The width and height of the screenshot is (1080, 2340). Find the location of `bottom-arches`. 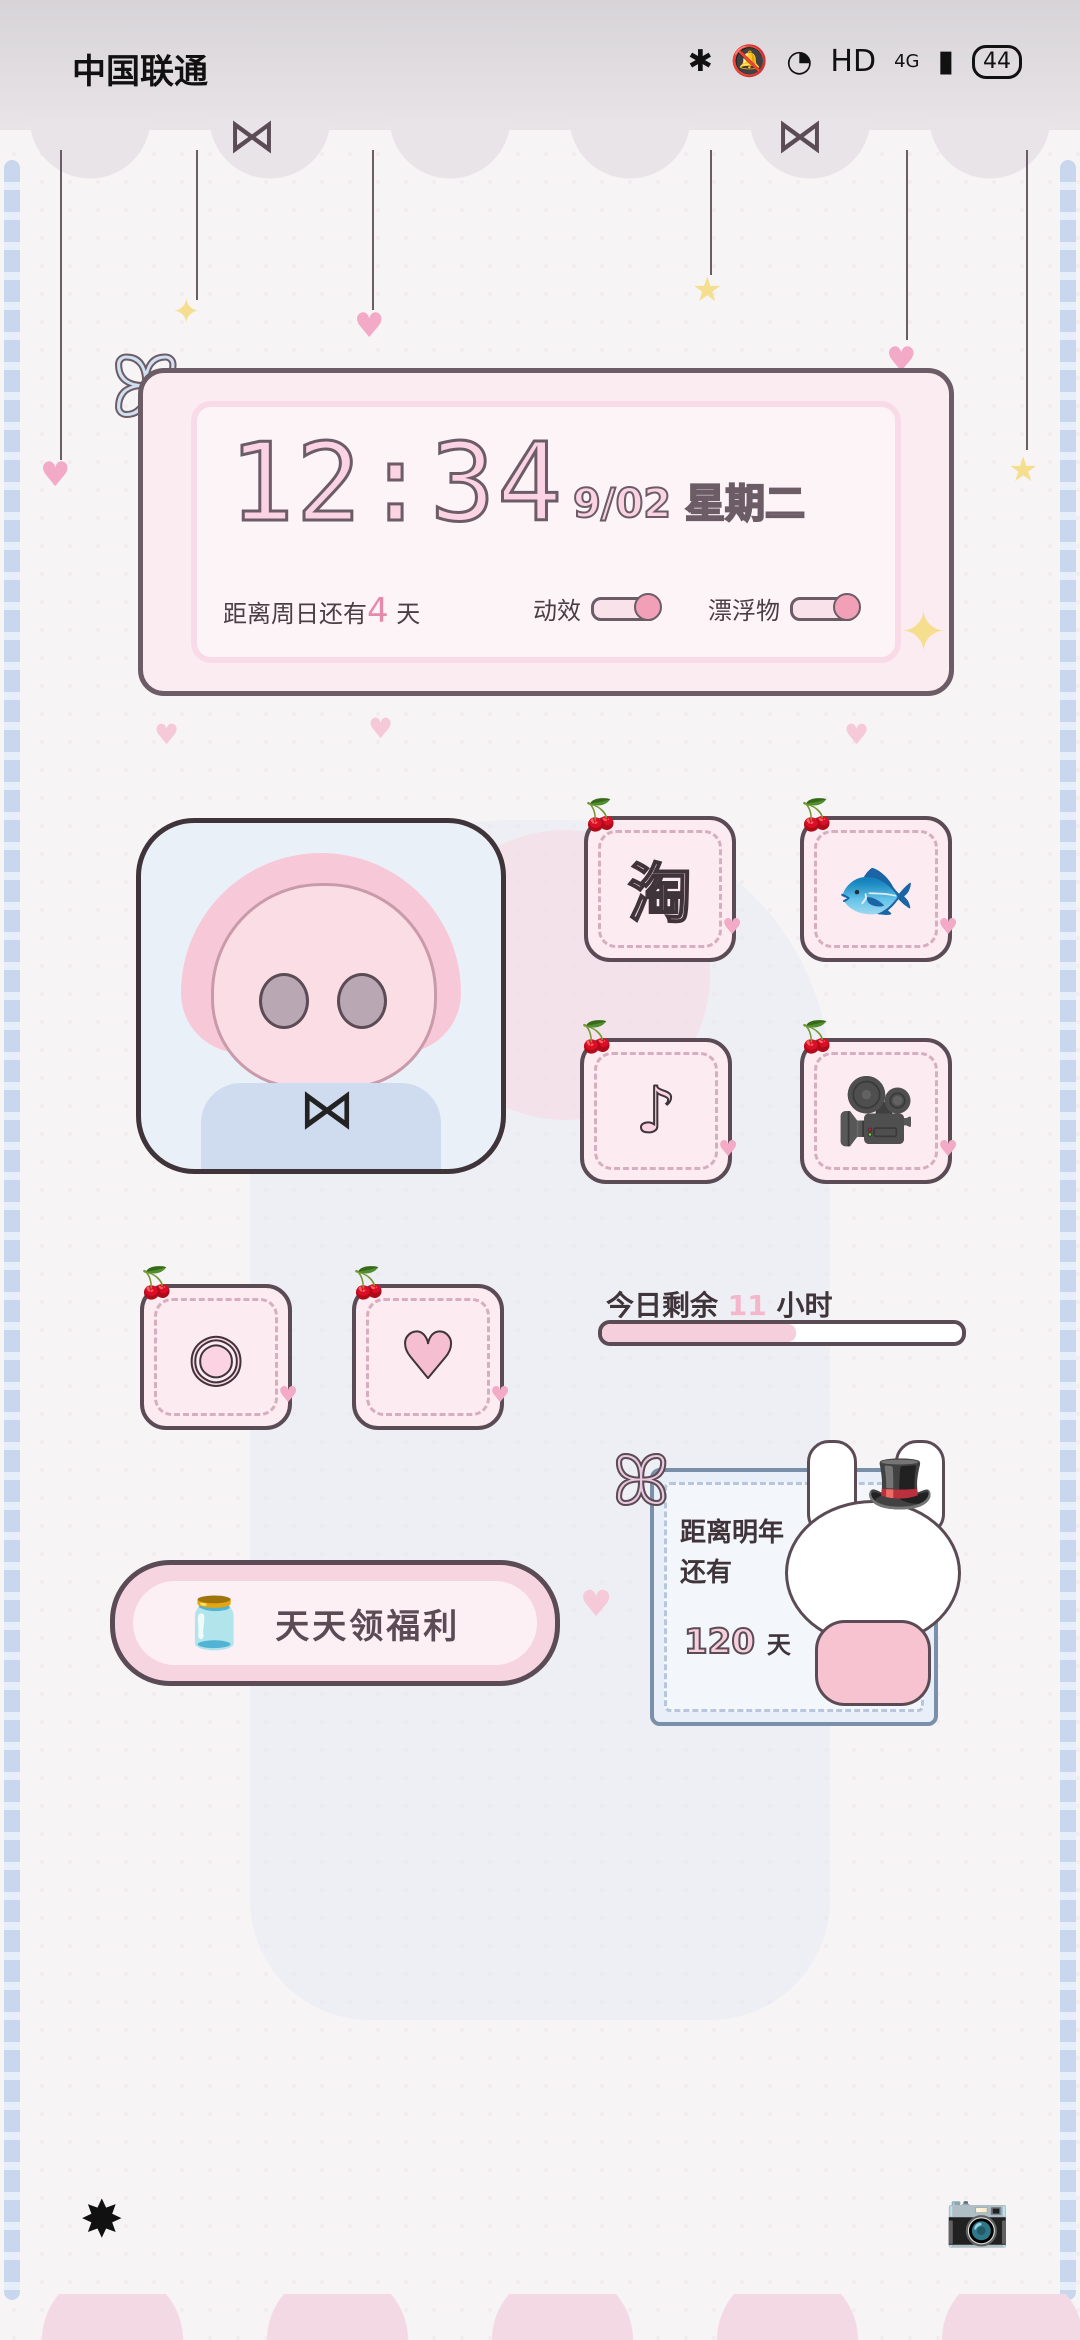

bottom-arches is located at coordinates (540, 2317).